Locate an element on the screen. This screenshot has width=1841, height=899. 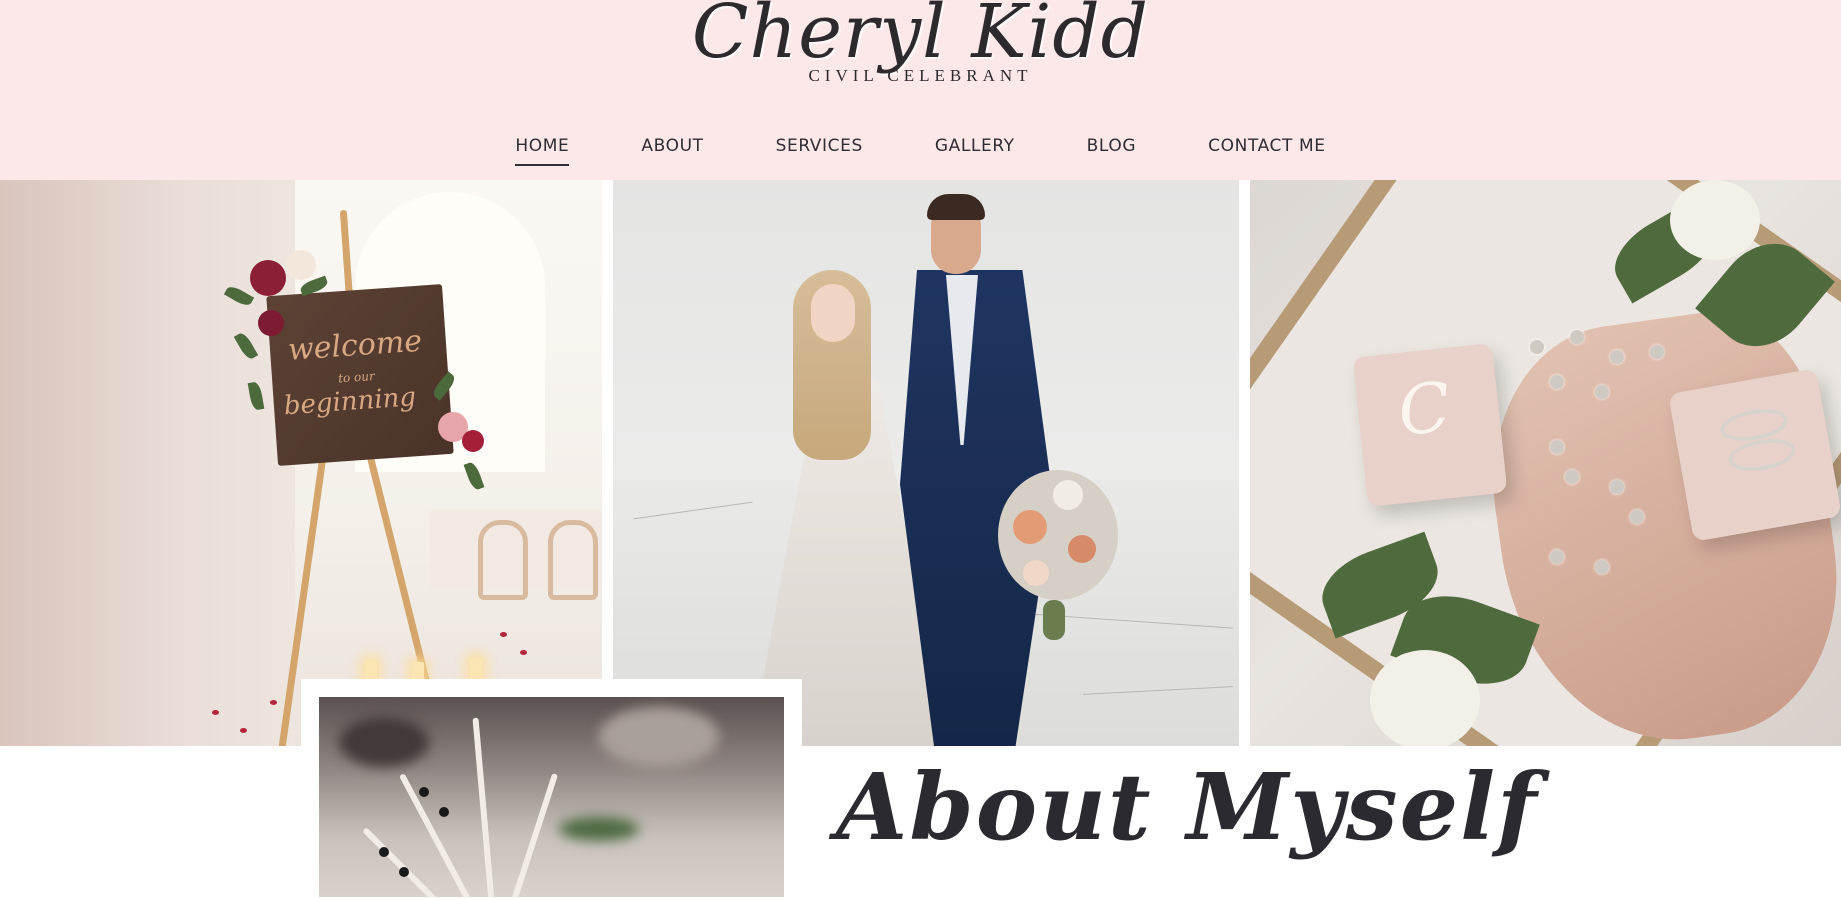
nav-item-contact: CONTACT ME is located at coordinates (1266, 150).